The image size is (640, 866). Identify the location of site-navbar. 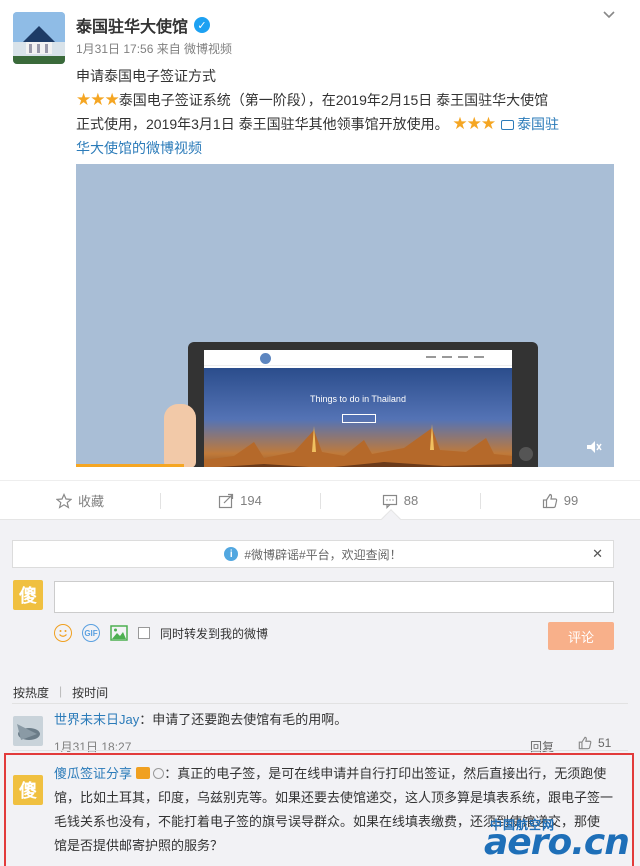
(358, 358).